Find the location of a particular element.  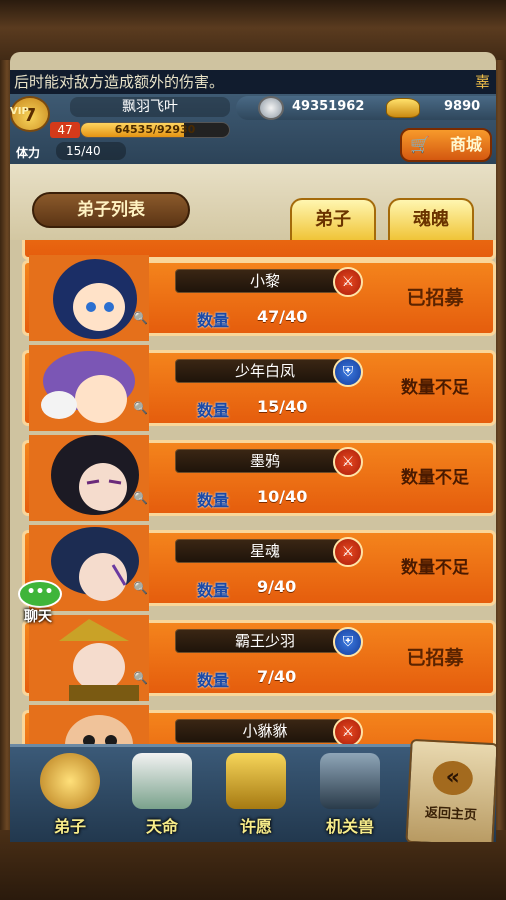

back-home-button: « 返回主页 is located at coordinates (450, 790).